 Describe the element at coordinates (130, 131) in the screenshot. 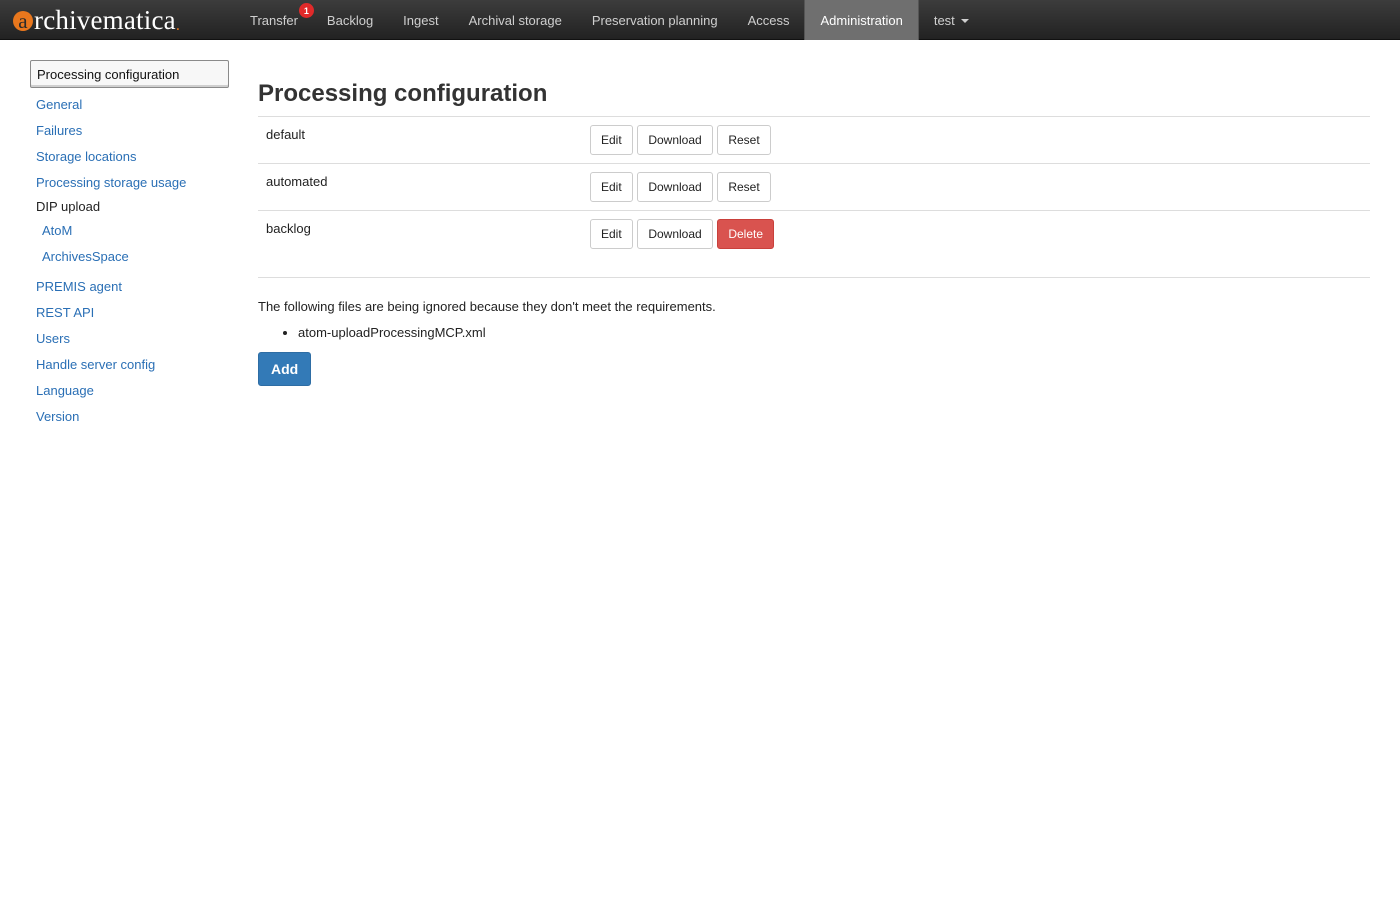

I see `sidebar-item-failures: Failures` at that location.